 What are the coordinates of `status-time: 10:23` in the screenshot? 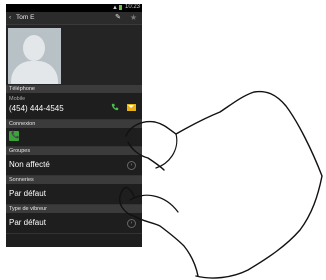 It's located at (132, 7).